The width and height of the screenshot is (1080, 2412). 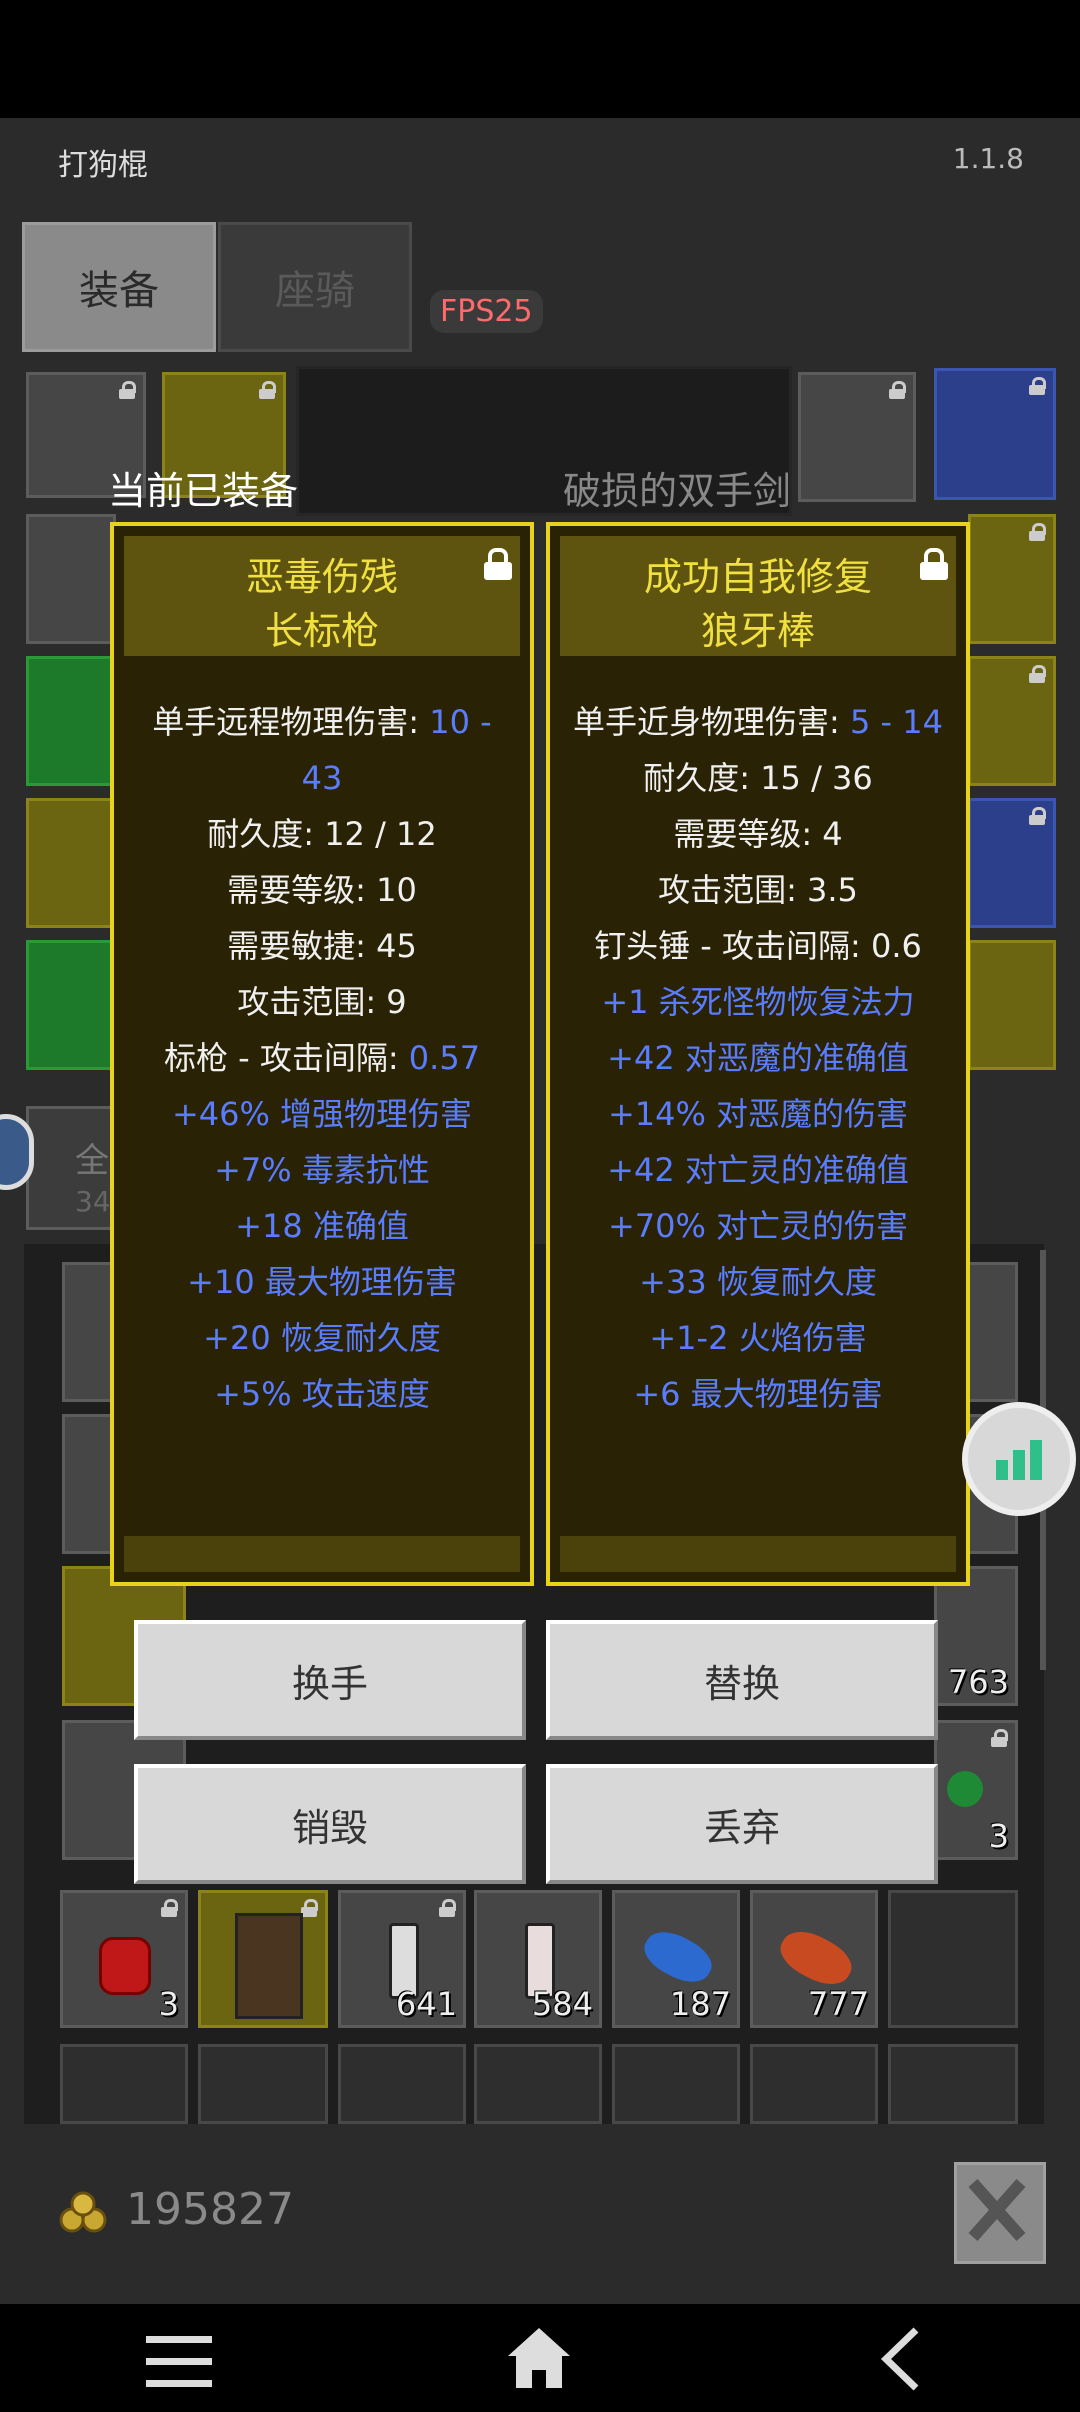 I want to click on equip-slot-amulet, so click(x=995, y=434).